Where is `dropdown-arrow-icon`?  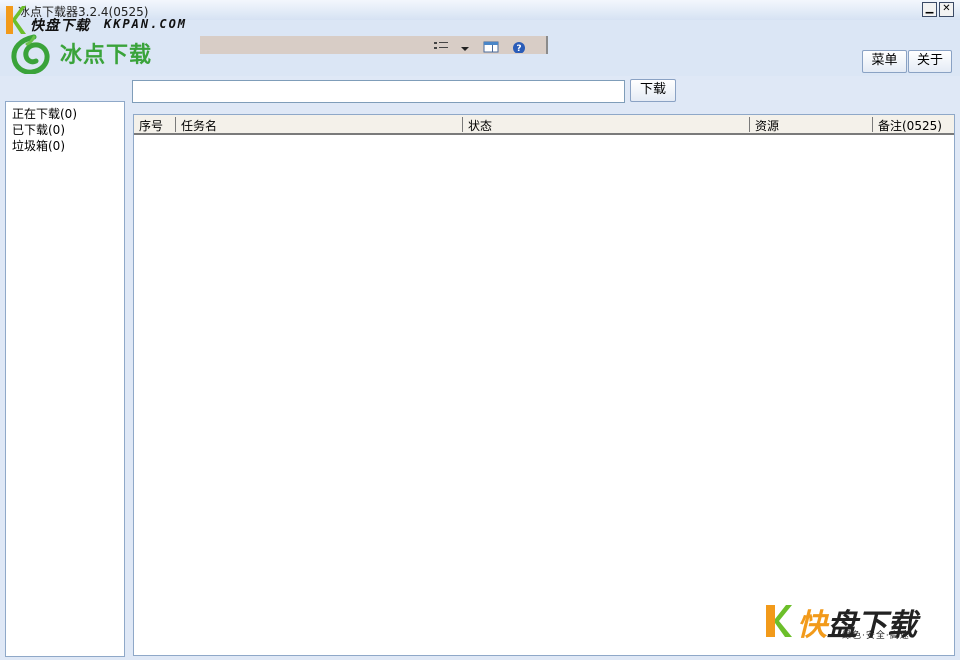
dropdown-arrow-icon is located at coordinates (465, 46).